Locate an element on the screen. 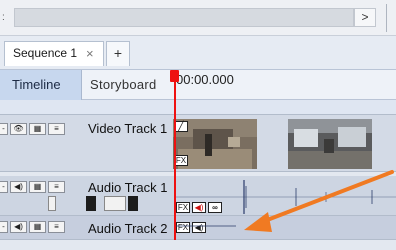 This screenshot has width=396, height=250. timeline-bottom is located at coordinates (198, 245).